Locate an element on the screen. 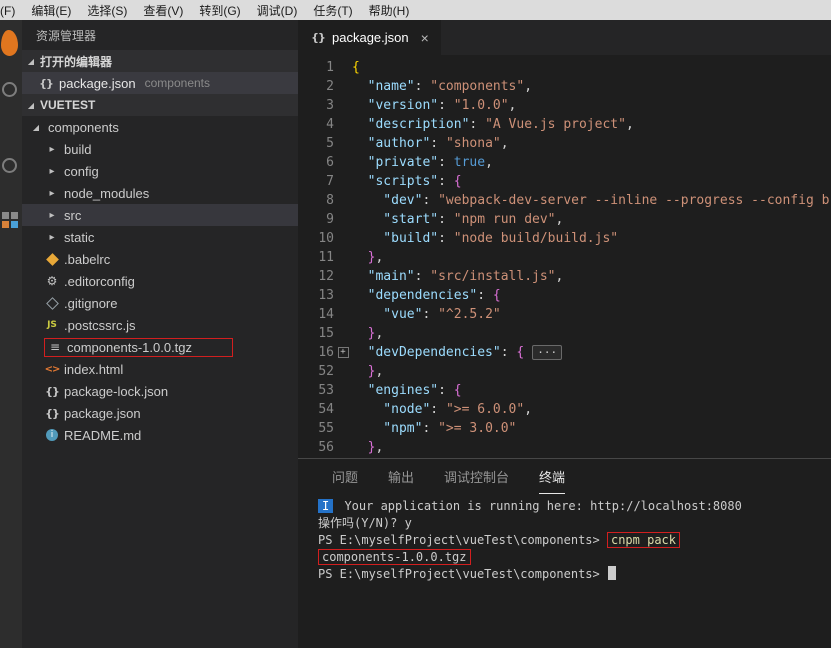  line-number: 52 is located at coordinates (326, 371).